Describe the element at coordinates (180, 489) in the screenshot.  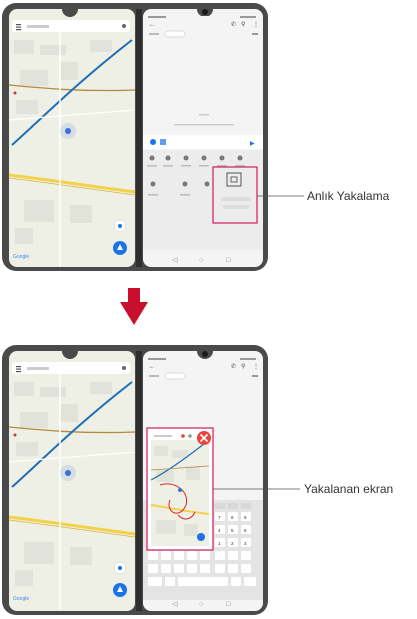
I see `captured-screen-thumbnail` at that location.